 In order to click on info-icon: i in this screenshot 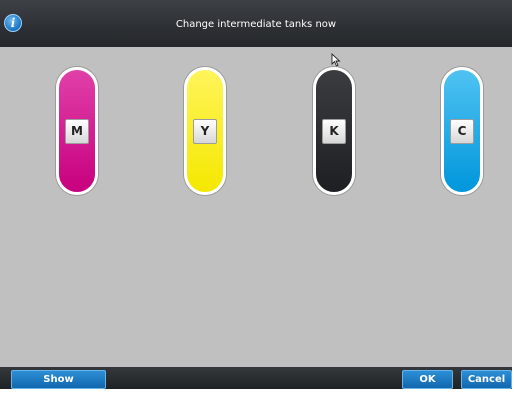, I will do `click(13, 23)`.